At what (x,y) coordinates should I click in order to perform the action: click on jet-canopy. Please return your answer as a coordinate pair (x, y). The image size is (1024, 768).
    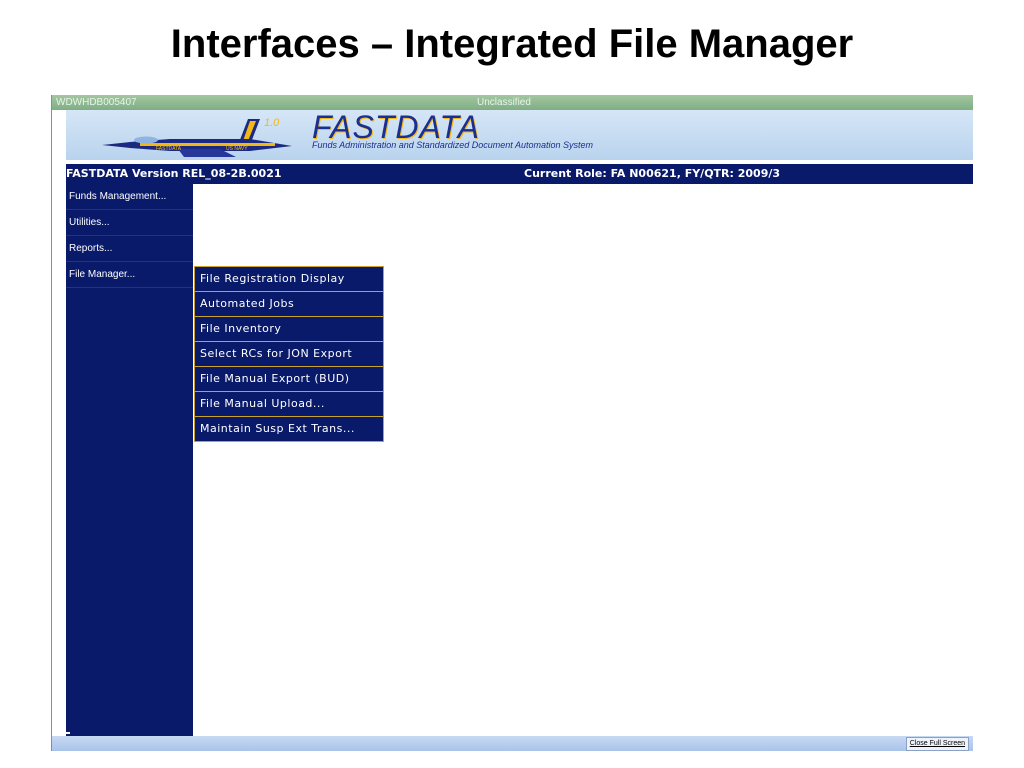
    Looking at the image, I should click on (146, 140).